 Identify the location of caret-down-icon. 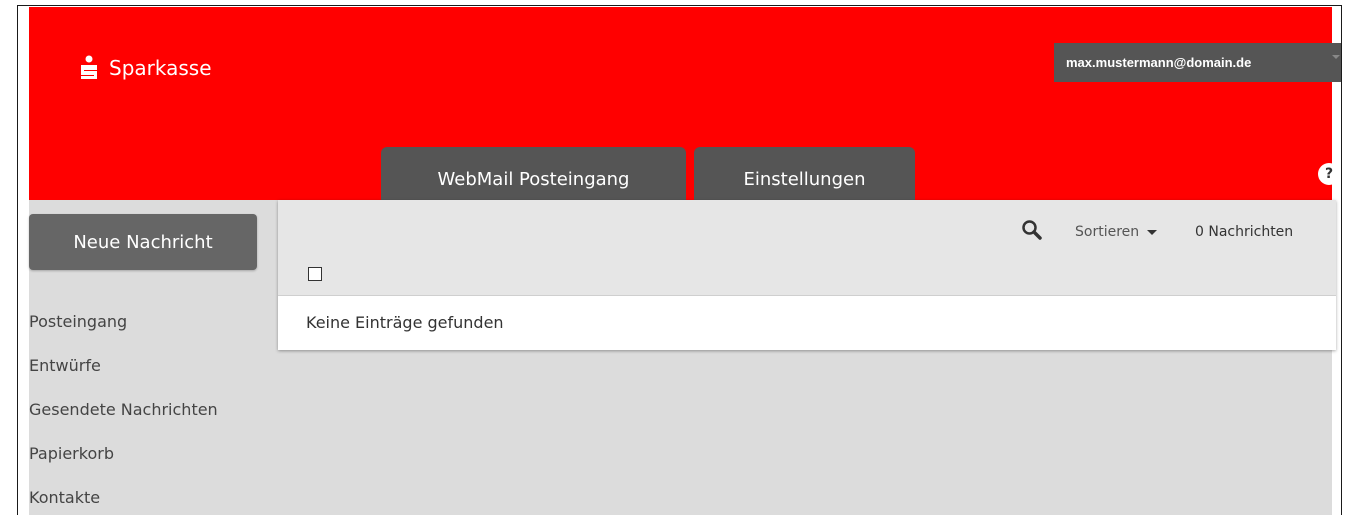
(1152, 232).